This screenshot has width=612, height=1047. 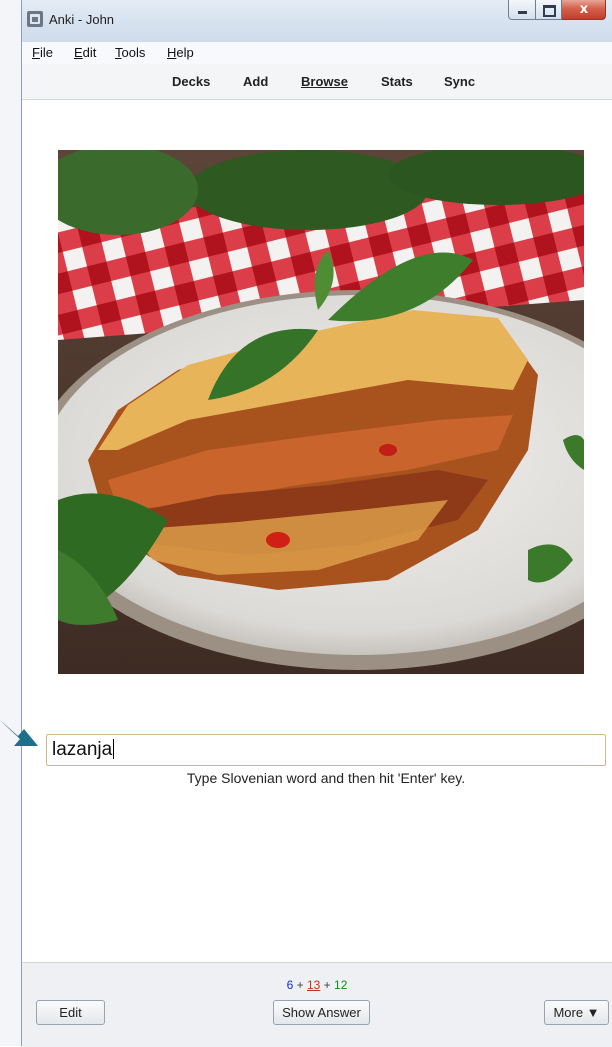 I want to click on title-bar: Anki - John x, so click(x=317, y=21).